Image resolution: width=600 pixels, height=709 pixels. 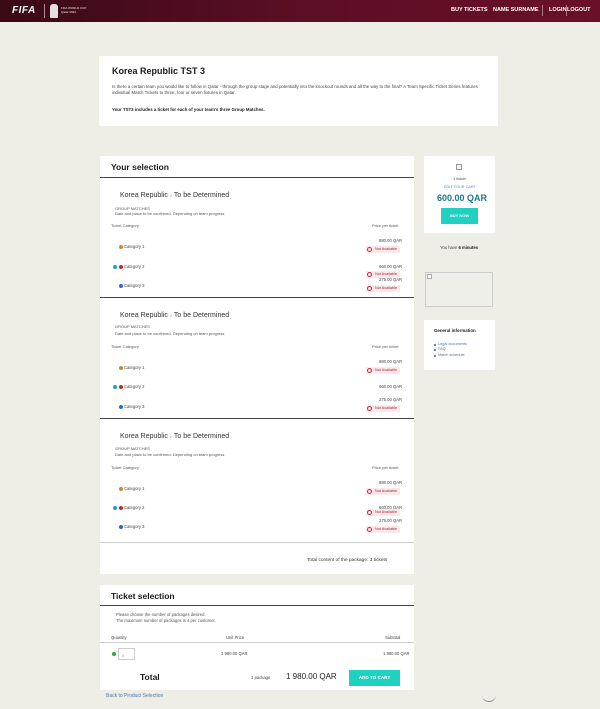 I want to click on ticket-selection-title: Ticket selection, so click(x=143, y=596).